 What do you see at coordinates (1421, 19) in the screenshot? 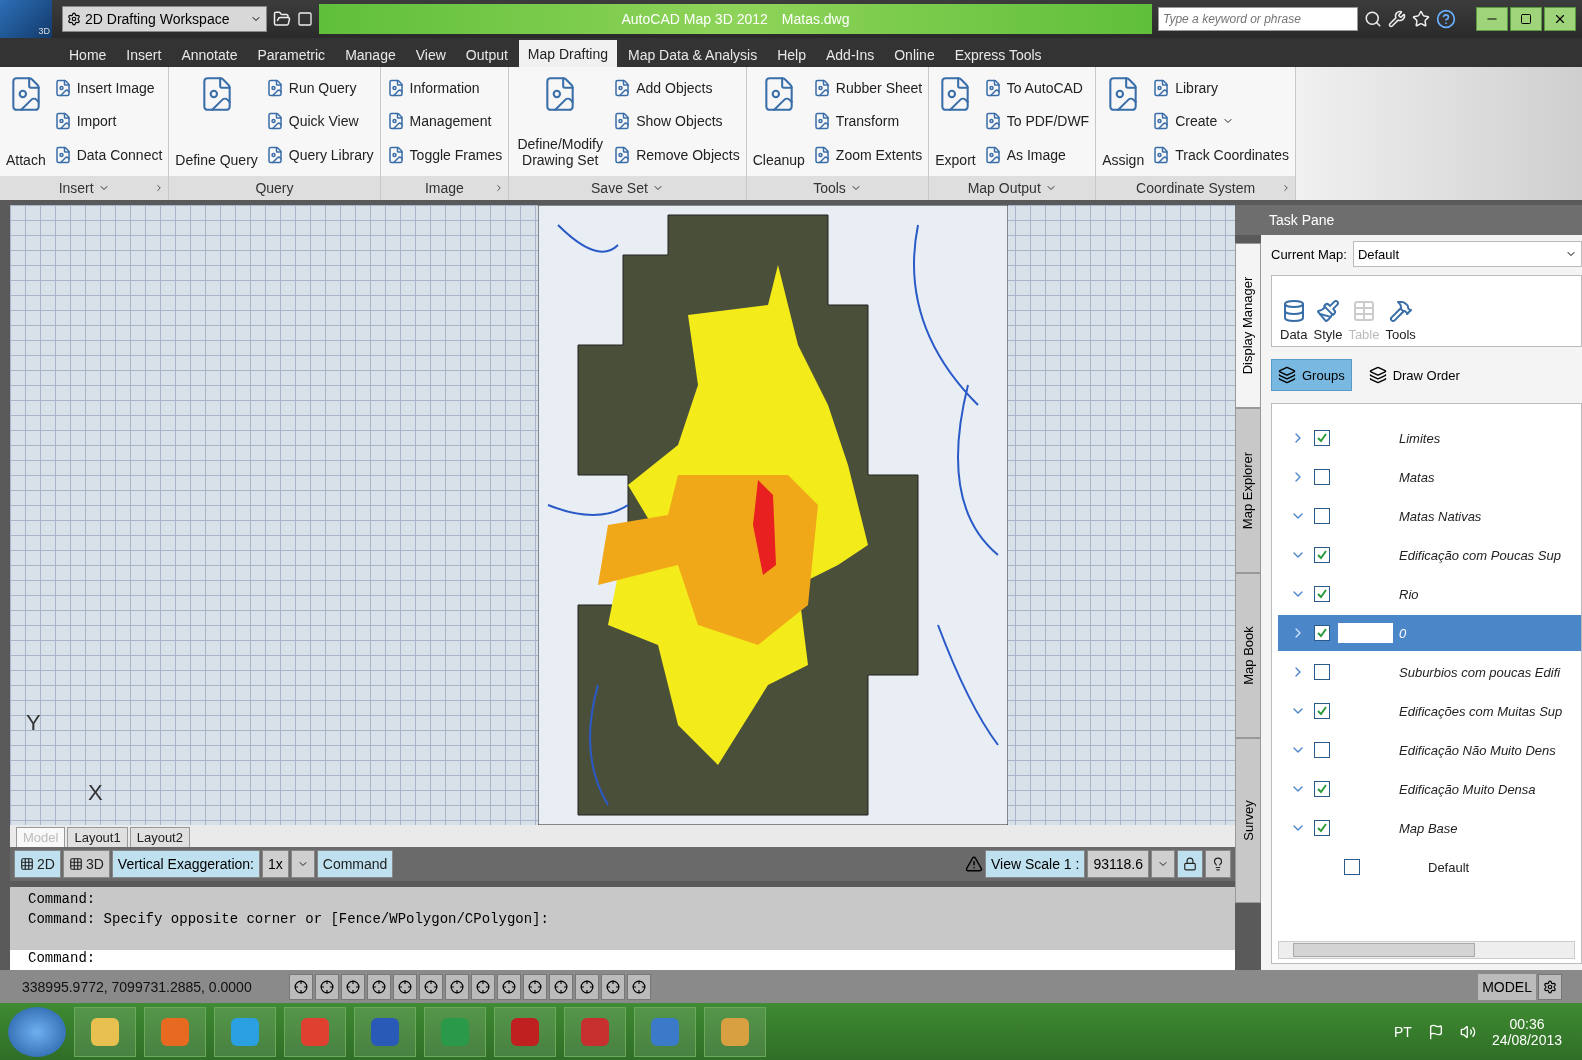
I see `star-icon` at bounding box center [1421, 19].